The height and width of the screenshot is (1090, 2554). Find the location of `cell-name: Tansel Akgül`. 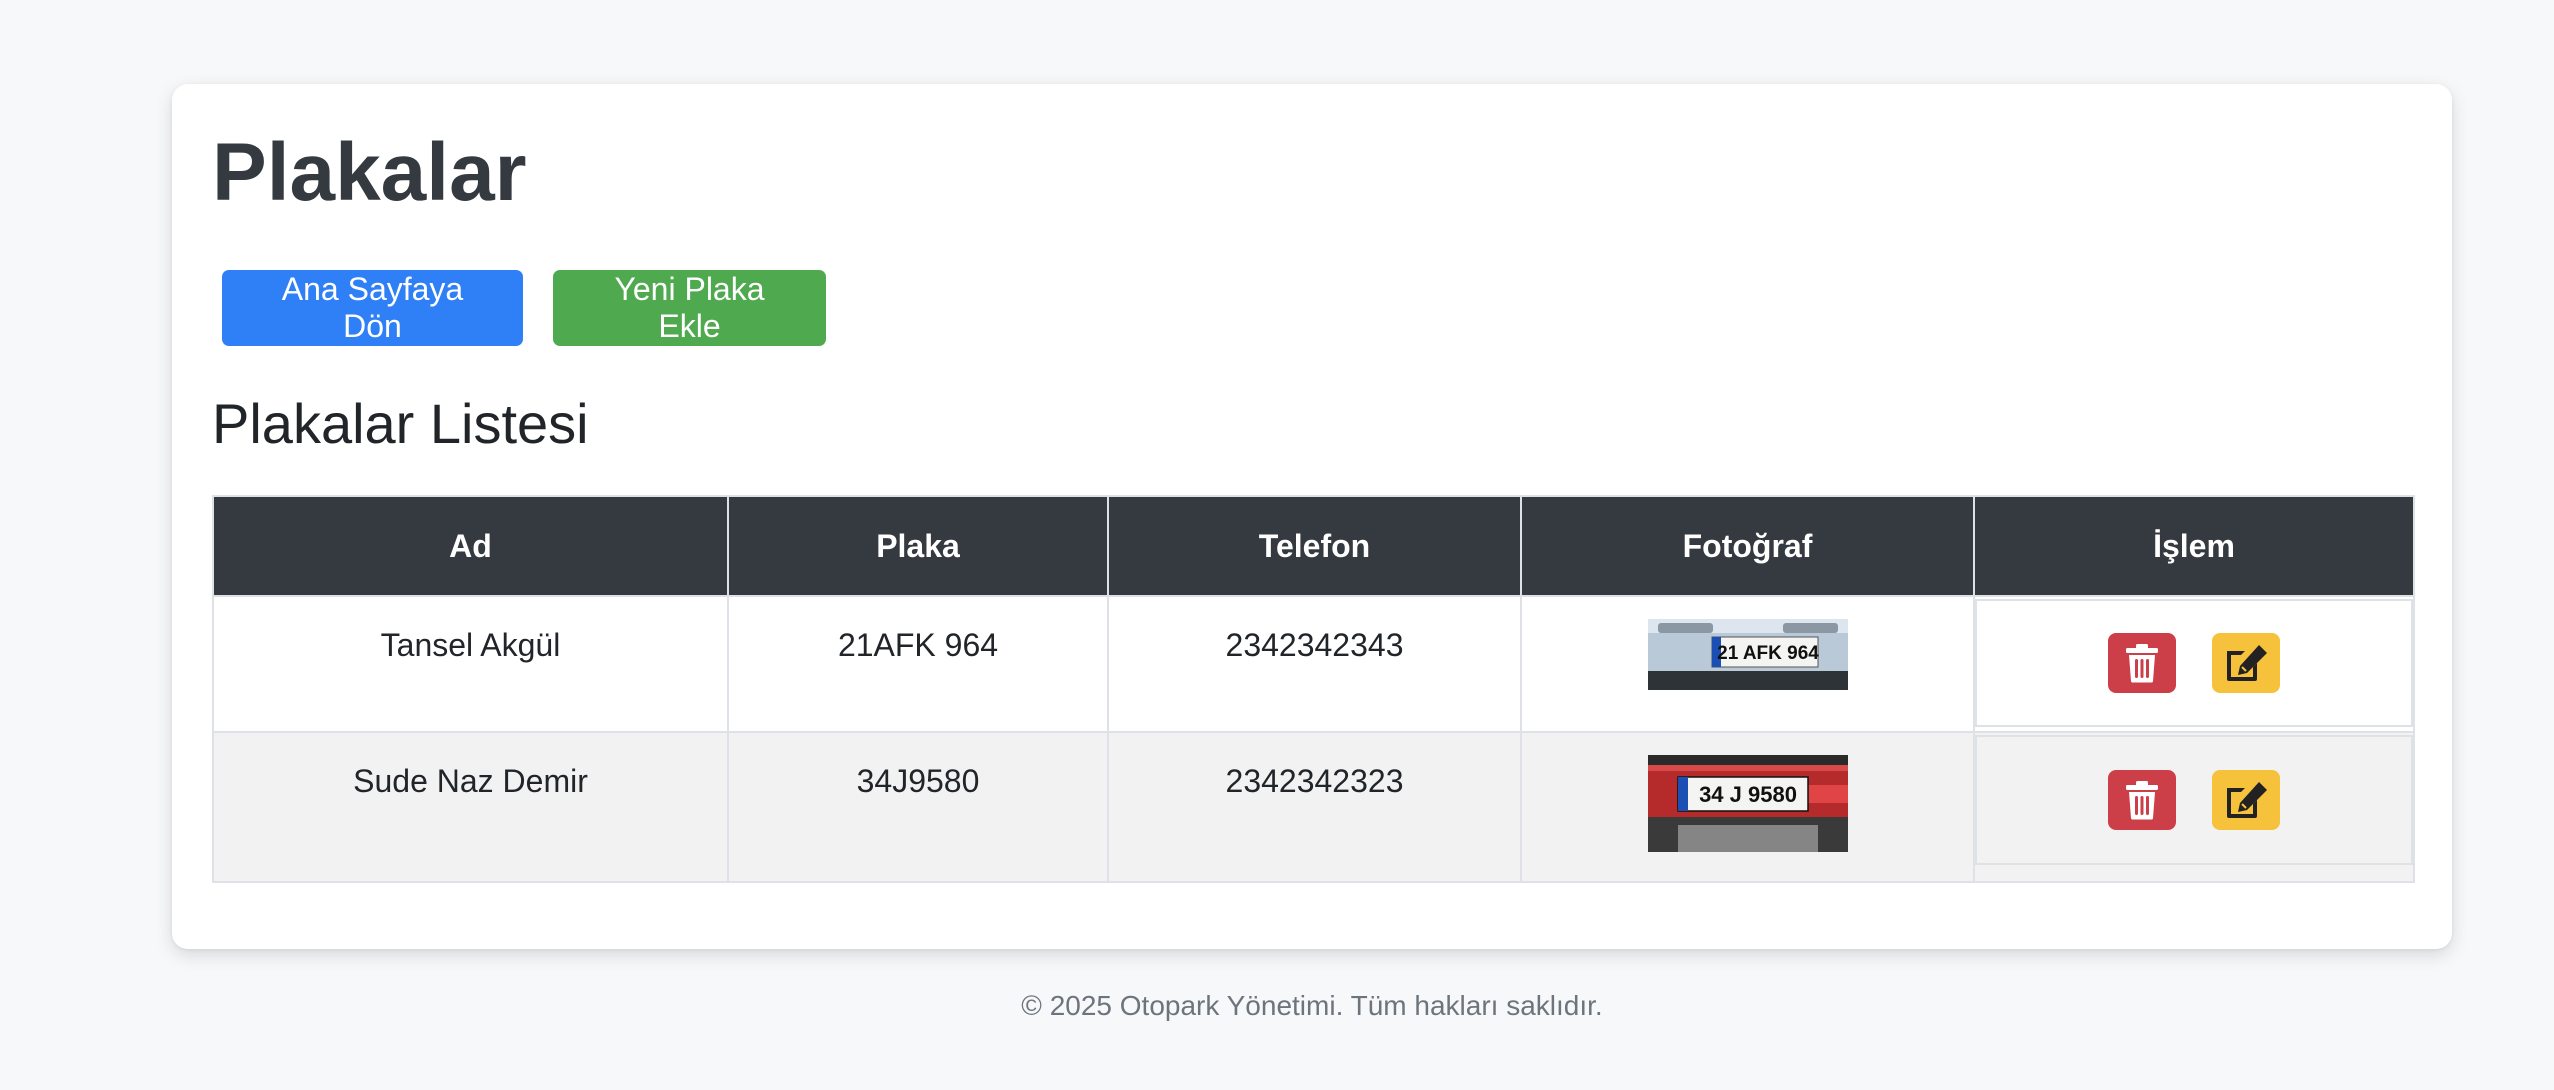

cell-name: Tansel Akgül is located at coordinates (470, 664).